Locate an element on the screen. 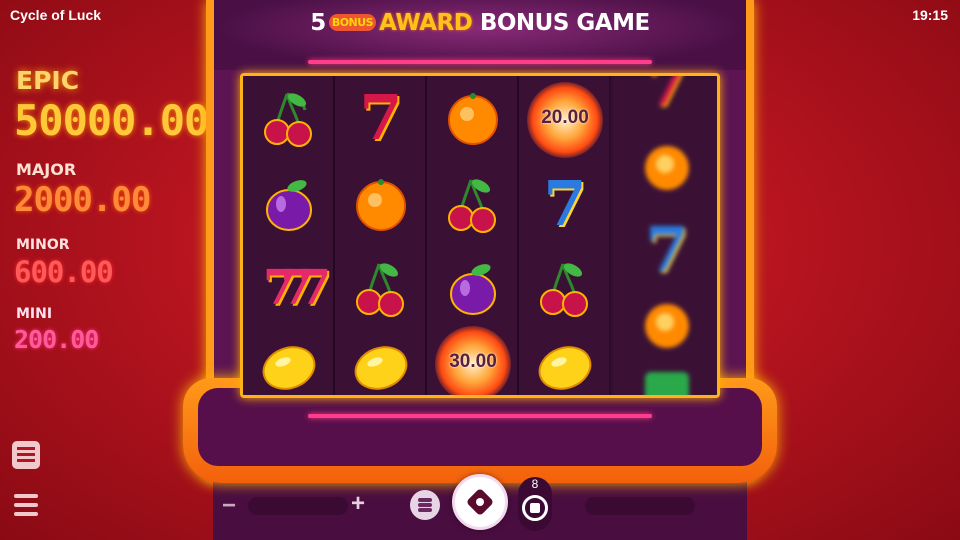 The width and height of the screenshot is (960, 540). banner-award: AWARD is located at coordinates (426, 23).